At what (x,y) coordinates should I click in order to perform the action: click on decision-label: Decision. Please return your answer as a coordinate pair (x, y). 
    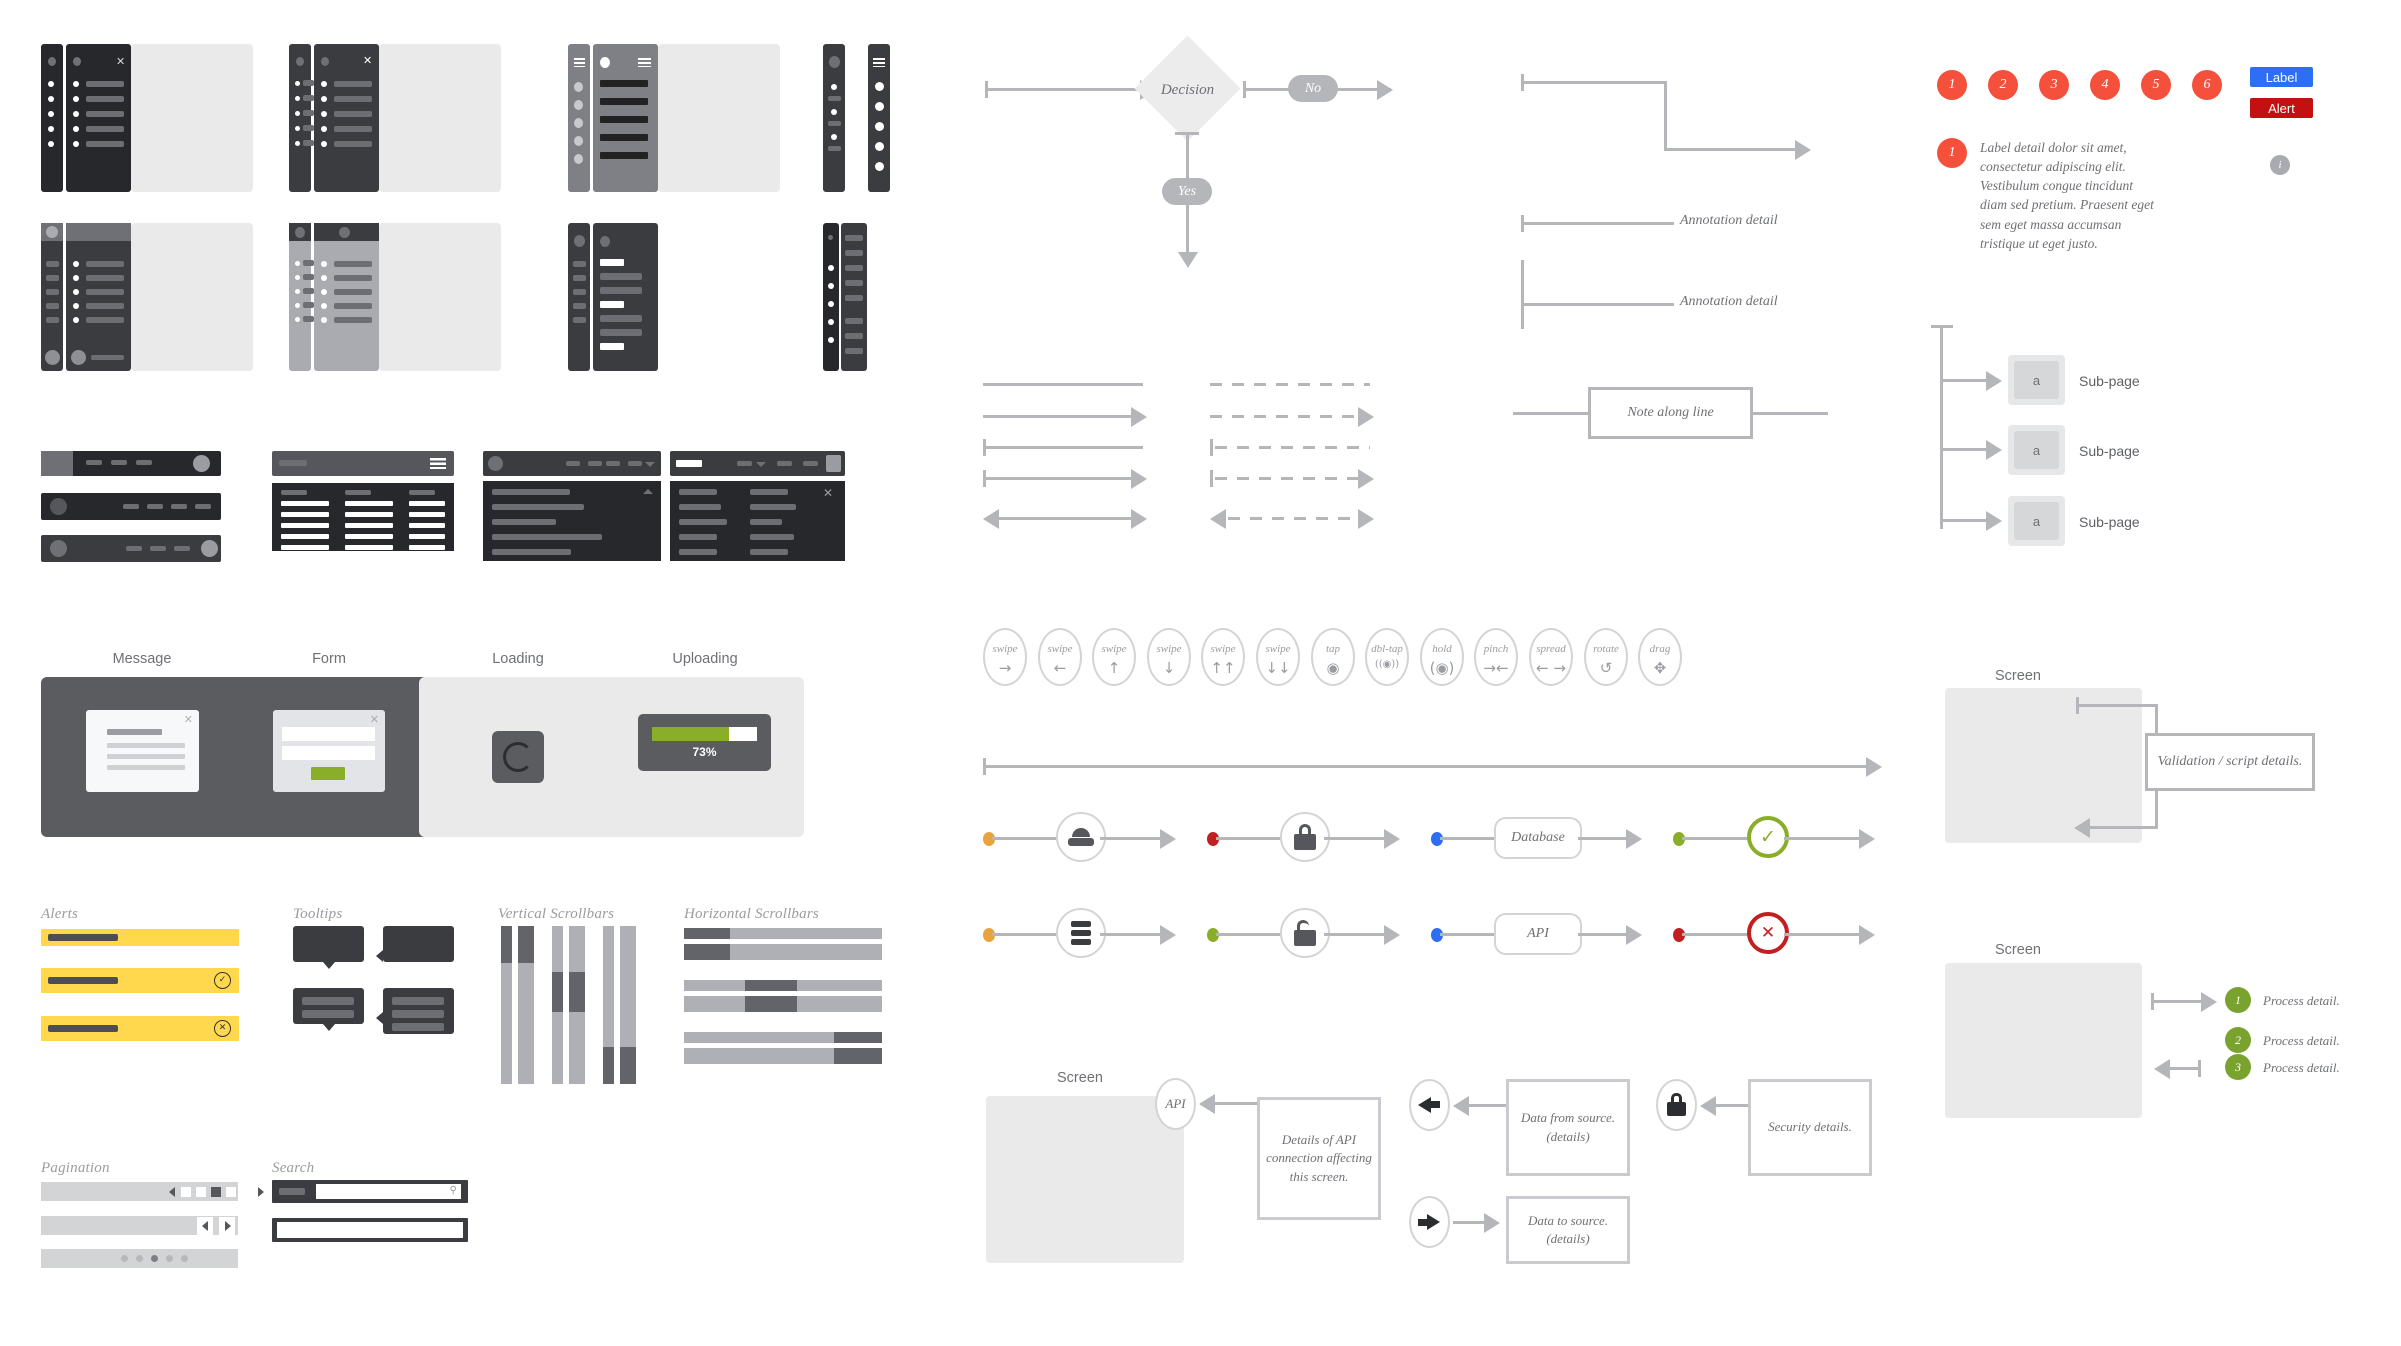
    Looking at the image, I should click on (1187, 90).